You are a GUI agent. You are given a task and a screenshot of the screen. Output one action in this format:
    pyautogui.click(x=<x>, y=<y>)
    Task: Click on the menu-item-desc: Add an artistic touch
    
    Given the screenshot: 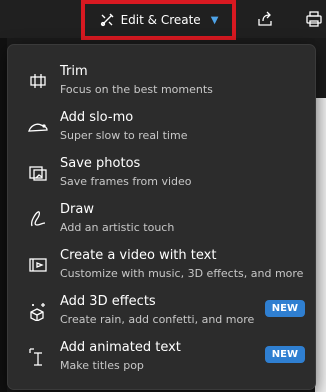 What is the action you would take?
    pyautogui.click(x=117, y=227)
    